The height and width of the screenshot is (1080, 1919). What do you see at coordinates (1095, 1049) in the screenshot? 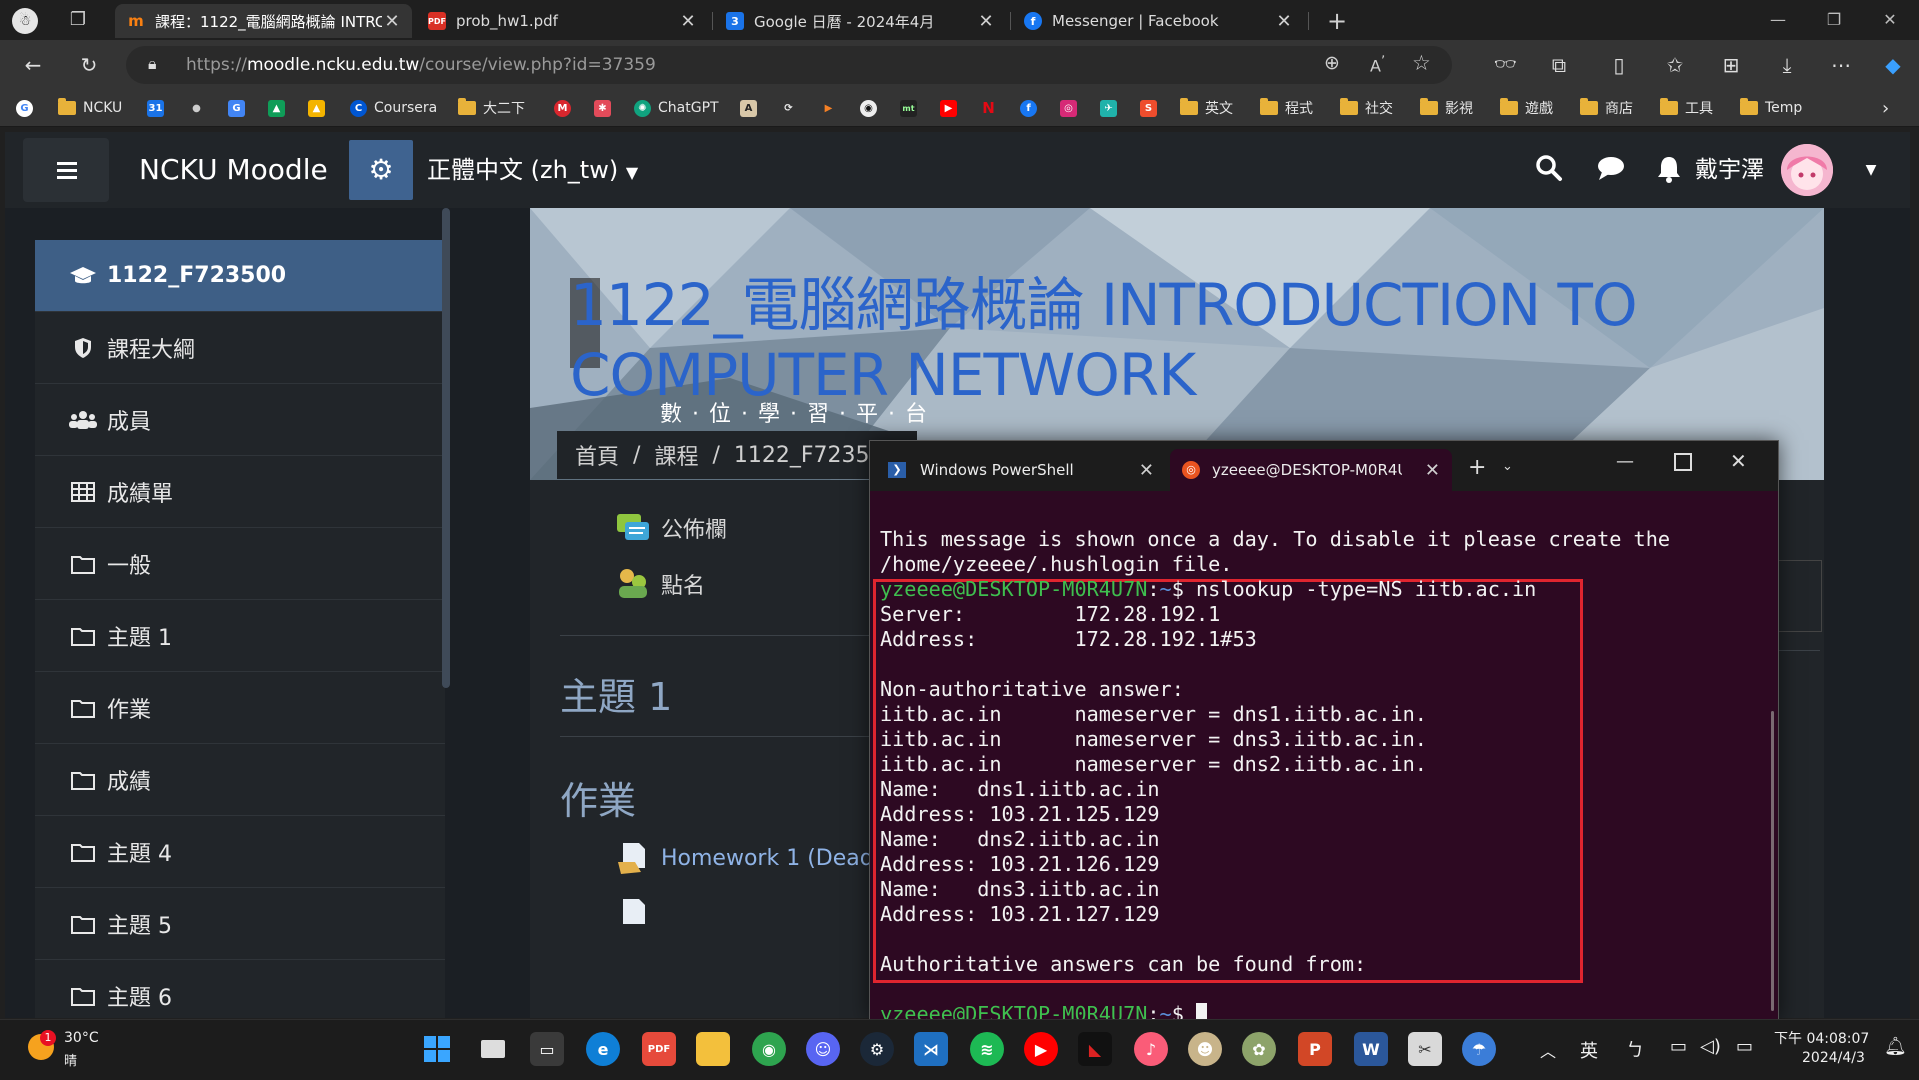
I see `game-app-icon: ◣` at bounding box center [1095, 1049].